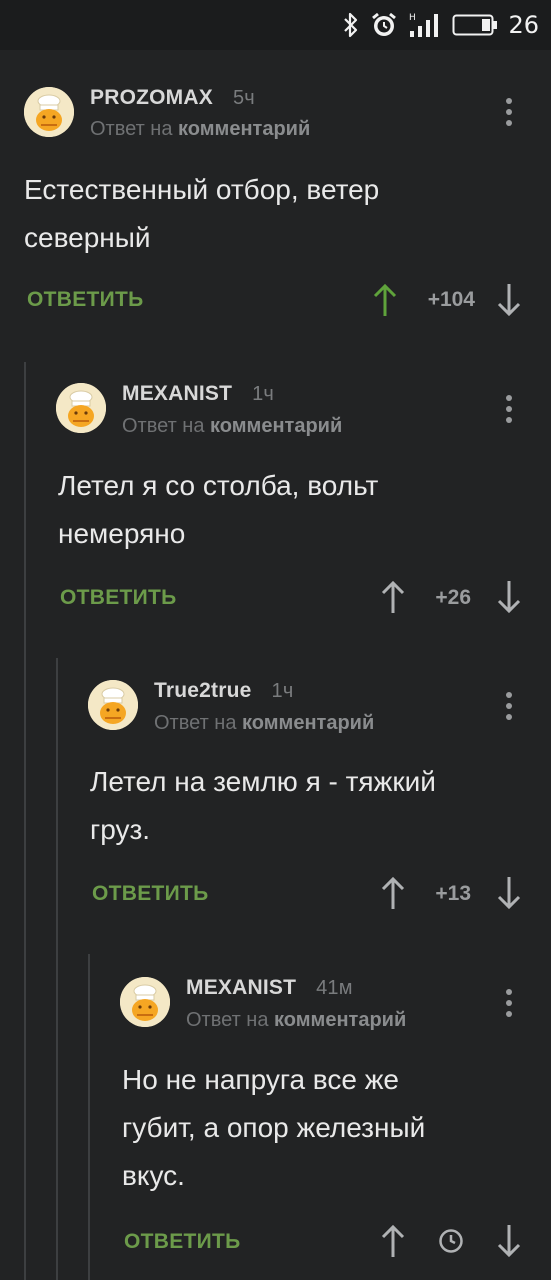 The image size is (551, 1280). What do you see at coordinates (453, 597) in the screenshot?
I see `rating: +26` at bounding box center [453, 597].